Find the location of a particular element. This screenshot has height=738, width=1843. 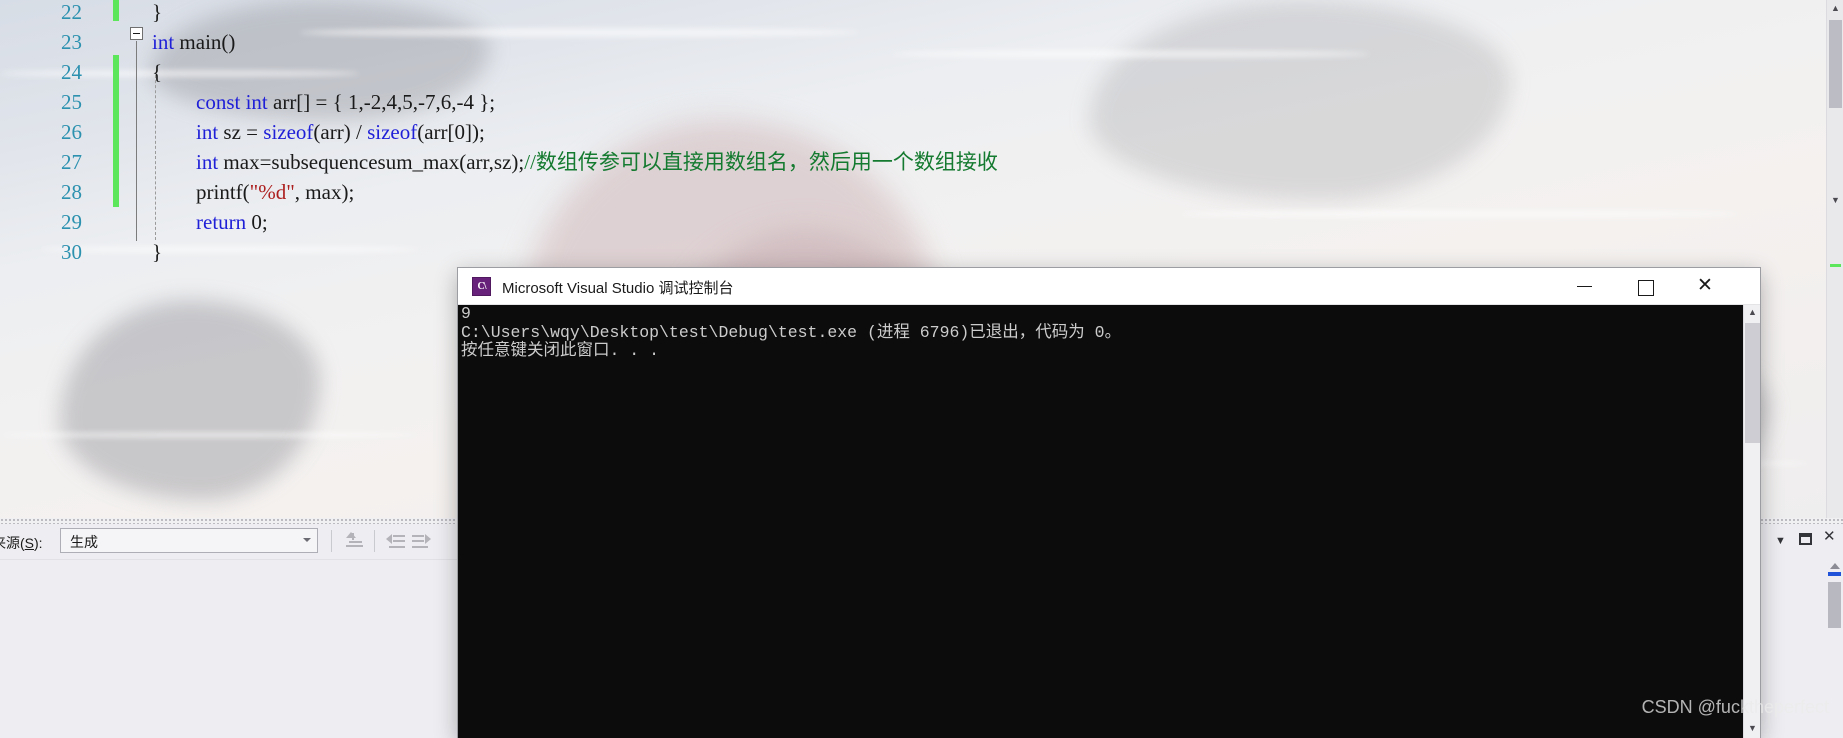

clear-output-icon is located at coordinates (354, 541).